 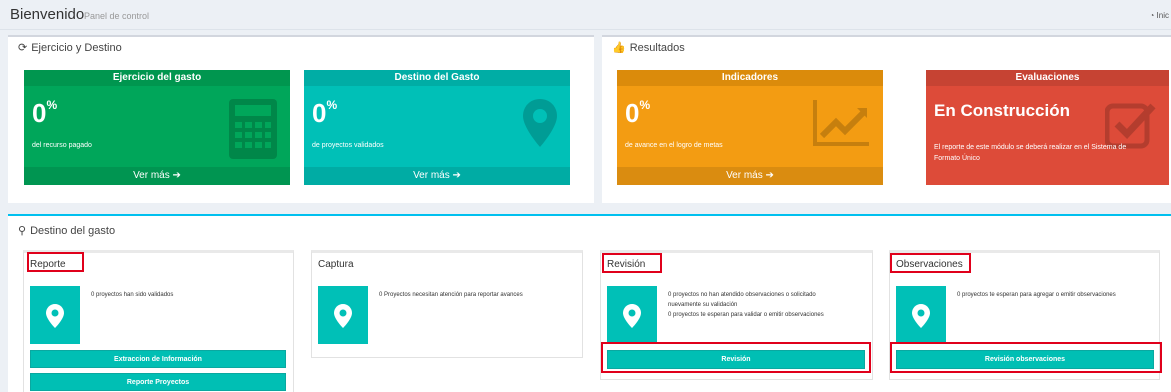 I want to click on map-marker-icon: ⚲, so click(x=22, y=231).